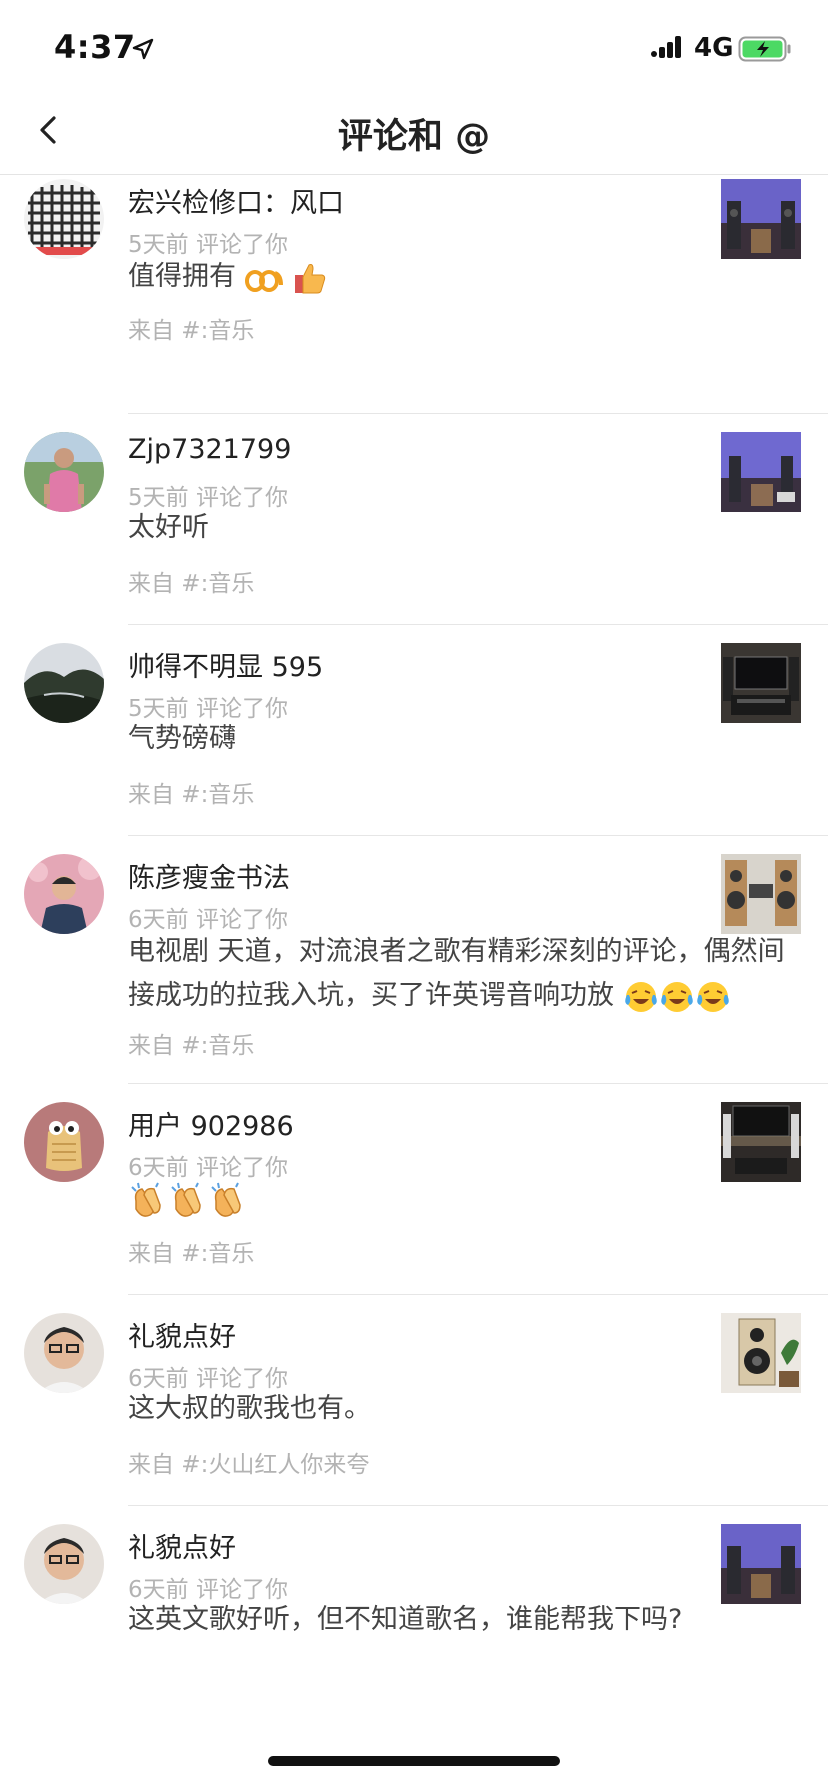 This screenshot has height=1792, width=828. Describe the element at coordinates (211, 1123) in the screenshot. I see `commenter-name: 用户 902986` at that location.